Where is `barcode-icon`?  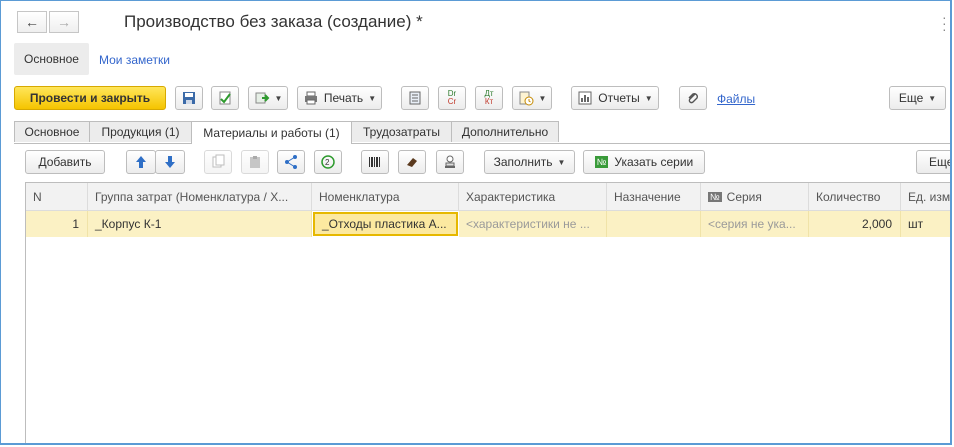
barcode-icon is located at coordinates (374, 162).